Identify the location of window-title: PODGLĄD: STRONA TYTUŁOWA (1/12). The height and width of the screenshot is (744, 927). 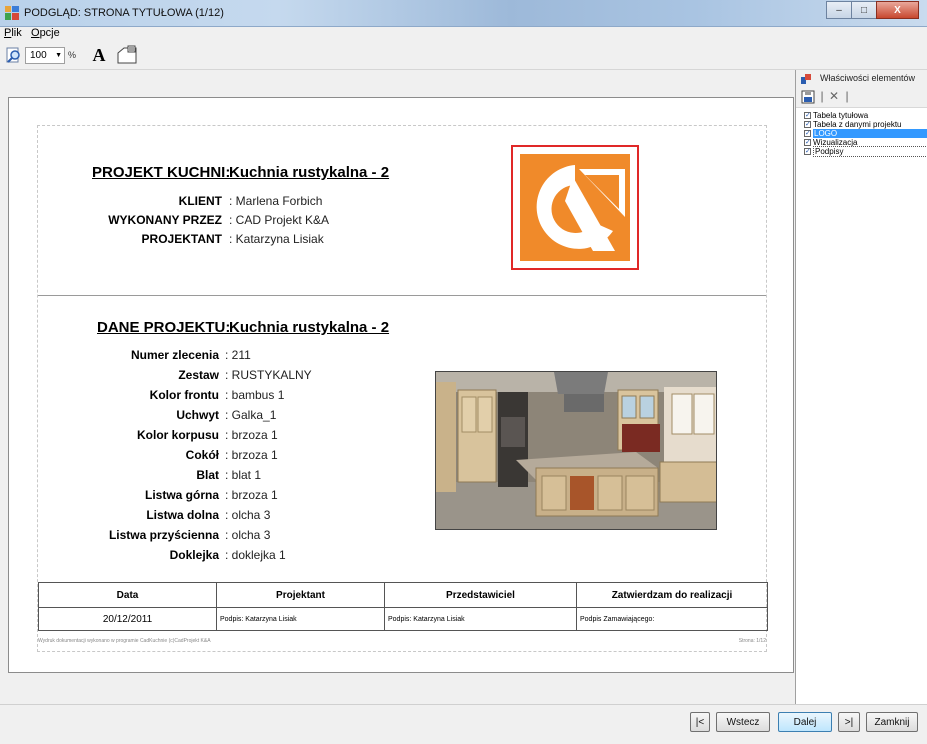
(124, 13).